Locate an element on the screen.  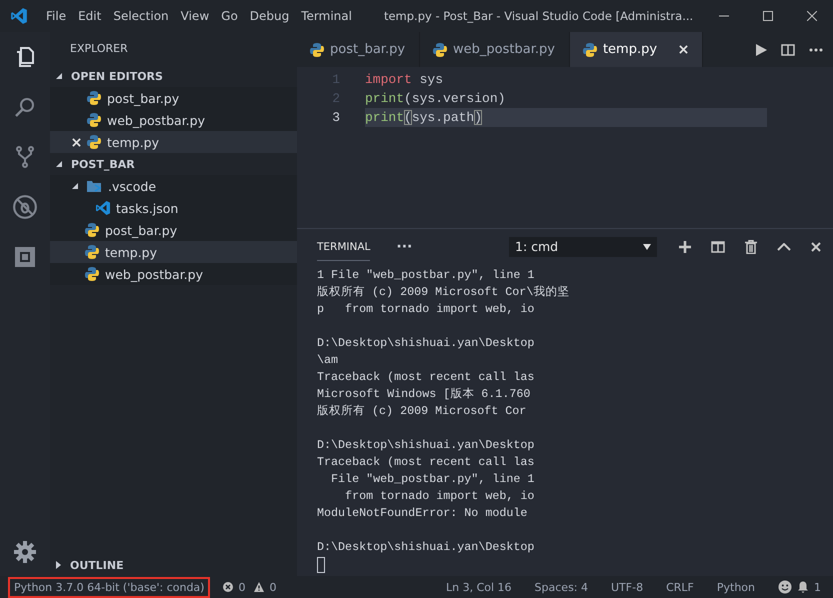
error-icon is located at coordinates (228, 587).